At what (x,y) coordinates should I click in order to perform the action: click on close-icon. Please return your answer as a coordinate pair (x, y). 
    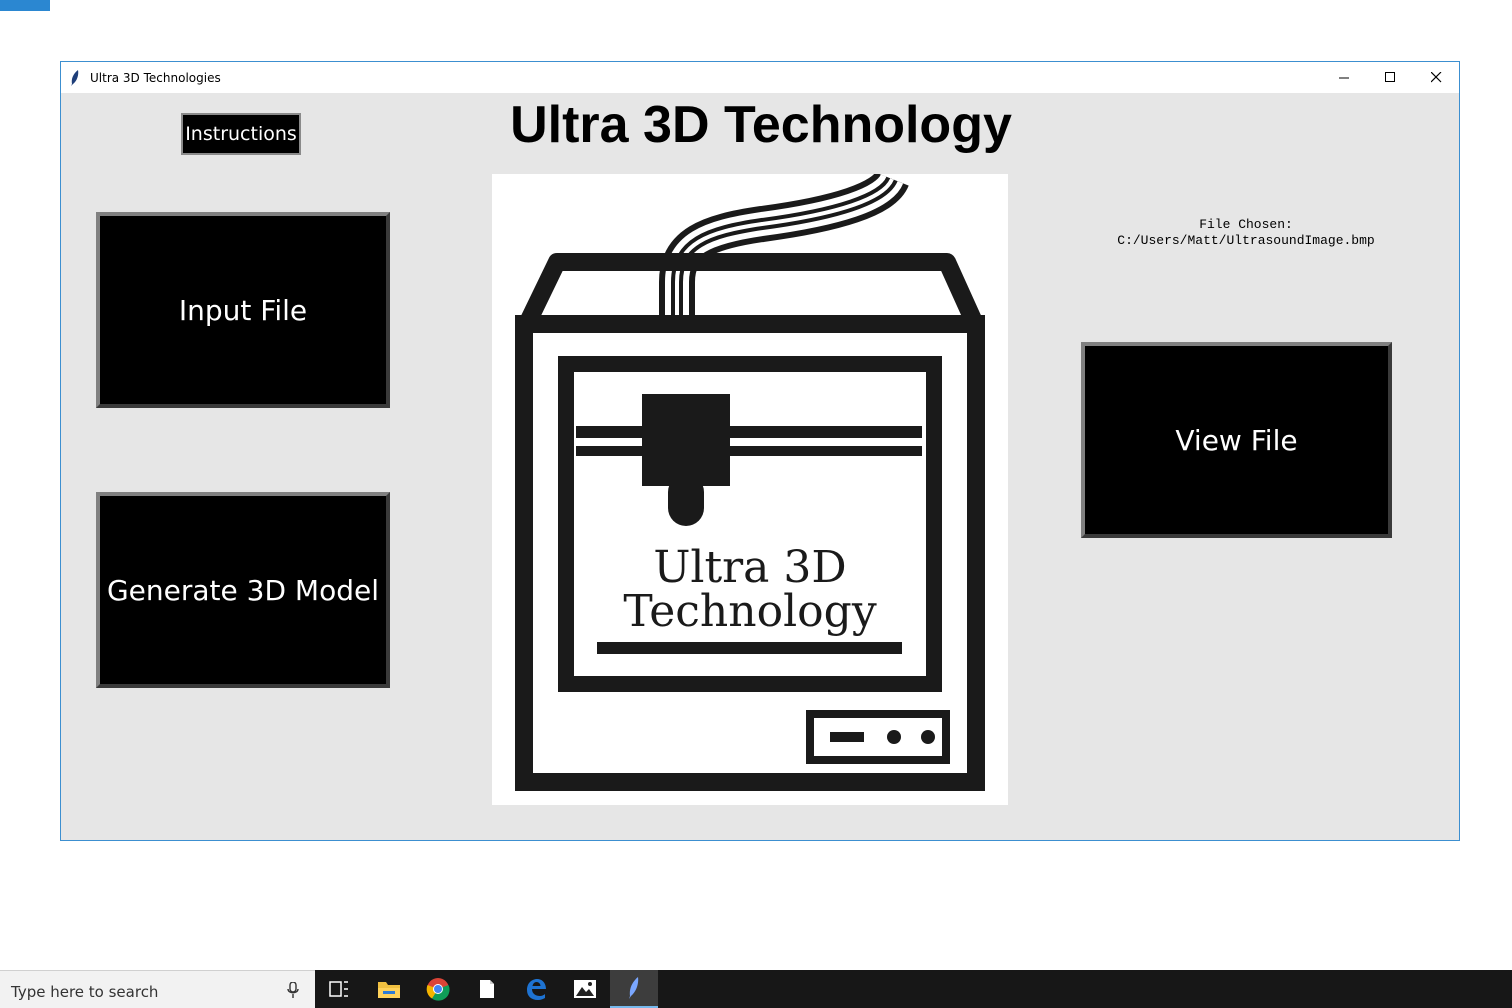
    Looking at the image, I should click on (1435, 77).